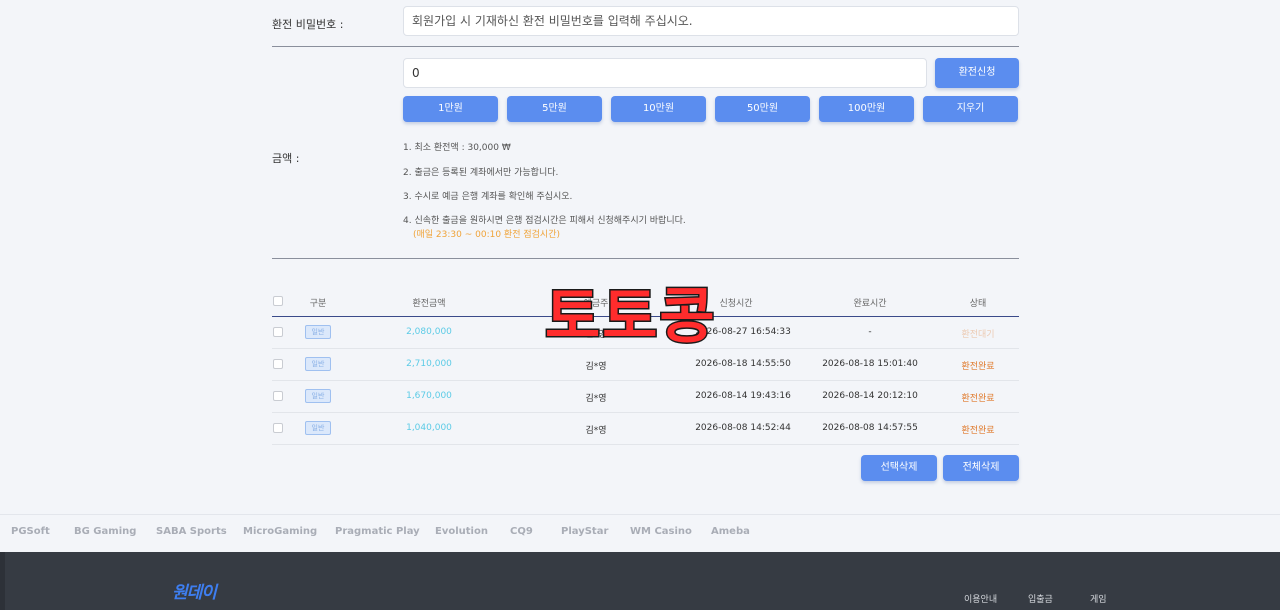 The width and height of the screenshot is (1280, 610). Describe the element at coordinates (1040, 598) in the screenshot. I see `footer-nav-deposit-withdraw: 입출금` at that location.